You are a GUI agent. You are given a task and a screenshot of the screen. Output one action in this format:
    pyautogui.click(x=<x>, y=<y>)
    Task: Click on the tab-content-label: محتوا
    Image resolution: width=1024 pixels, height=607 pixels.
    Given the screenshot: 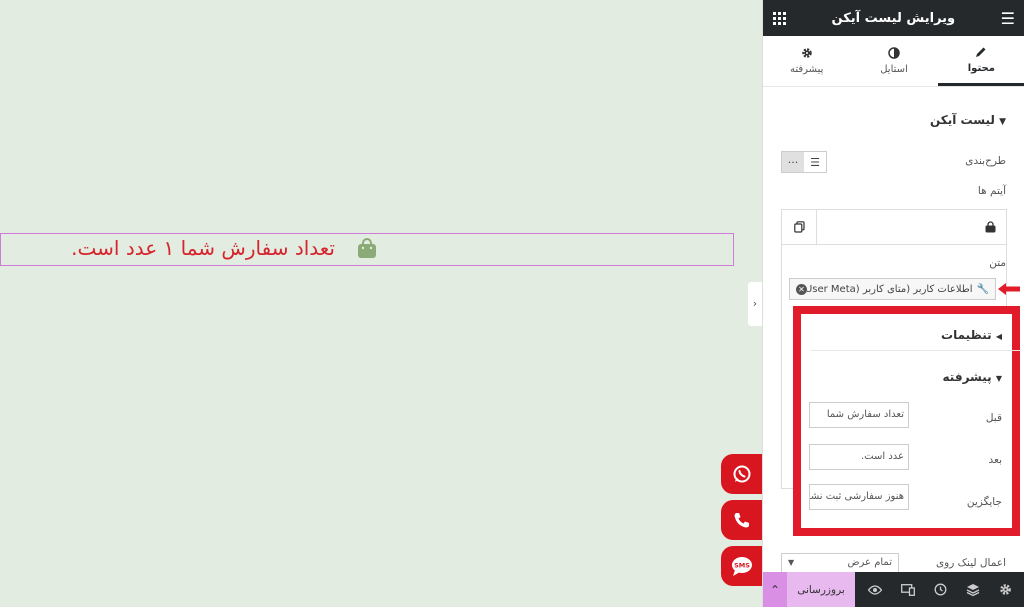 What is the action you would take?
    pyautogui.click(x=981, y=68)
    